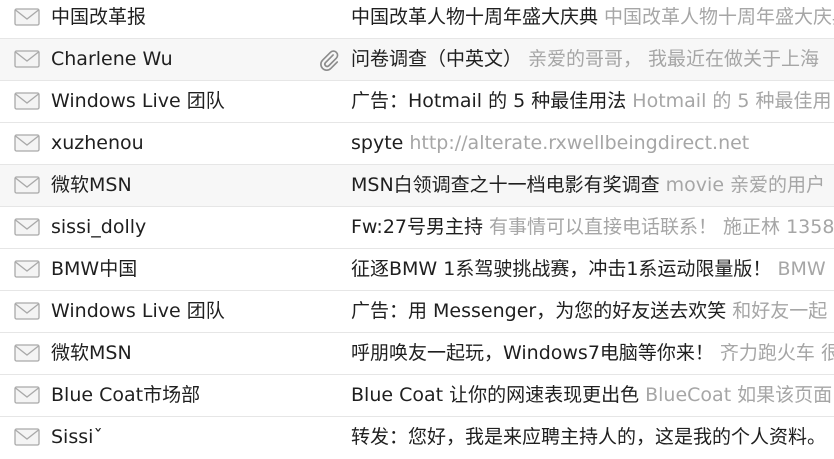  What do you see at coordinates (112, 59) in the screenshot?
I see `mail-sender: Charlene Wu` at bounding box center [112, 59].